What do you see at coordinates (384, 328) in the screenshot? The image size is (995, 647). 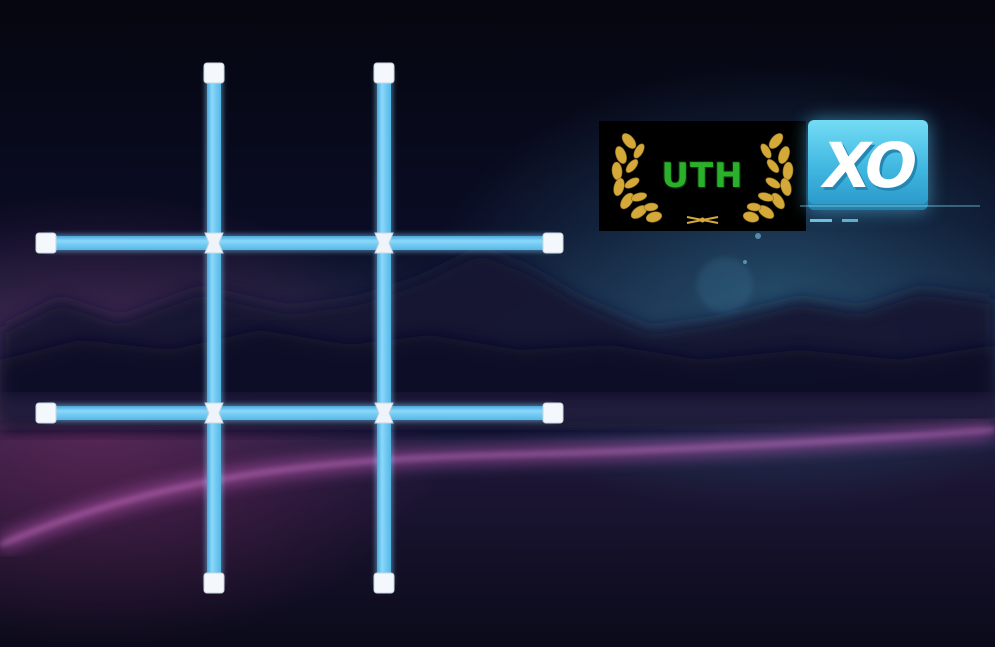 I see `grid-line-vertical-right` at bounding box center [384, 328].